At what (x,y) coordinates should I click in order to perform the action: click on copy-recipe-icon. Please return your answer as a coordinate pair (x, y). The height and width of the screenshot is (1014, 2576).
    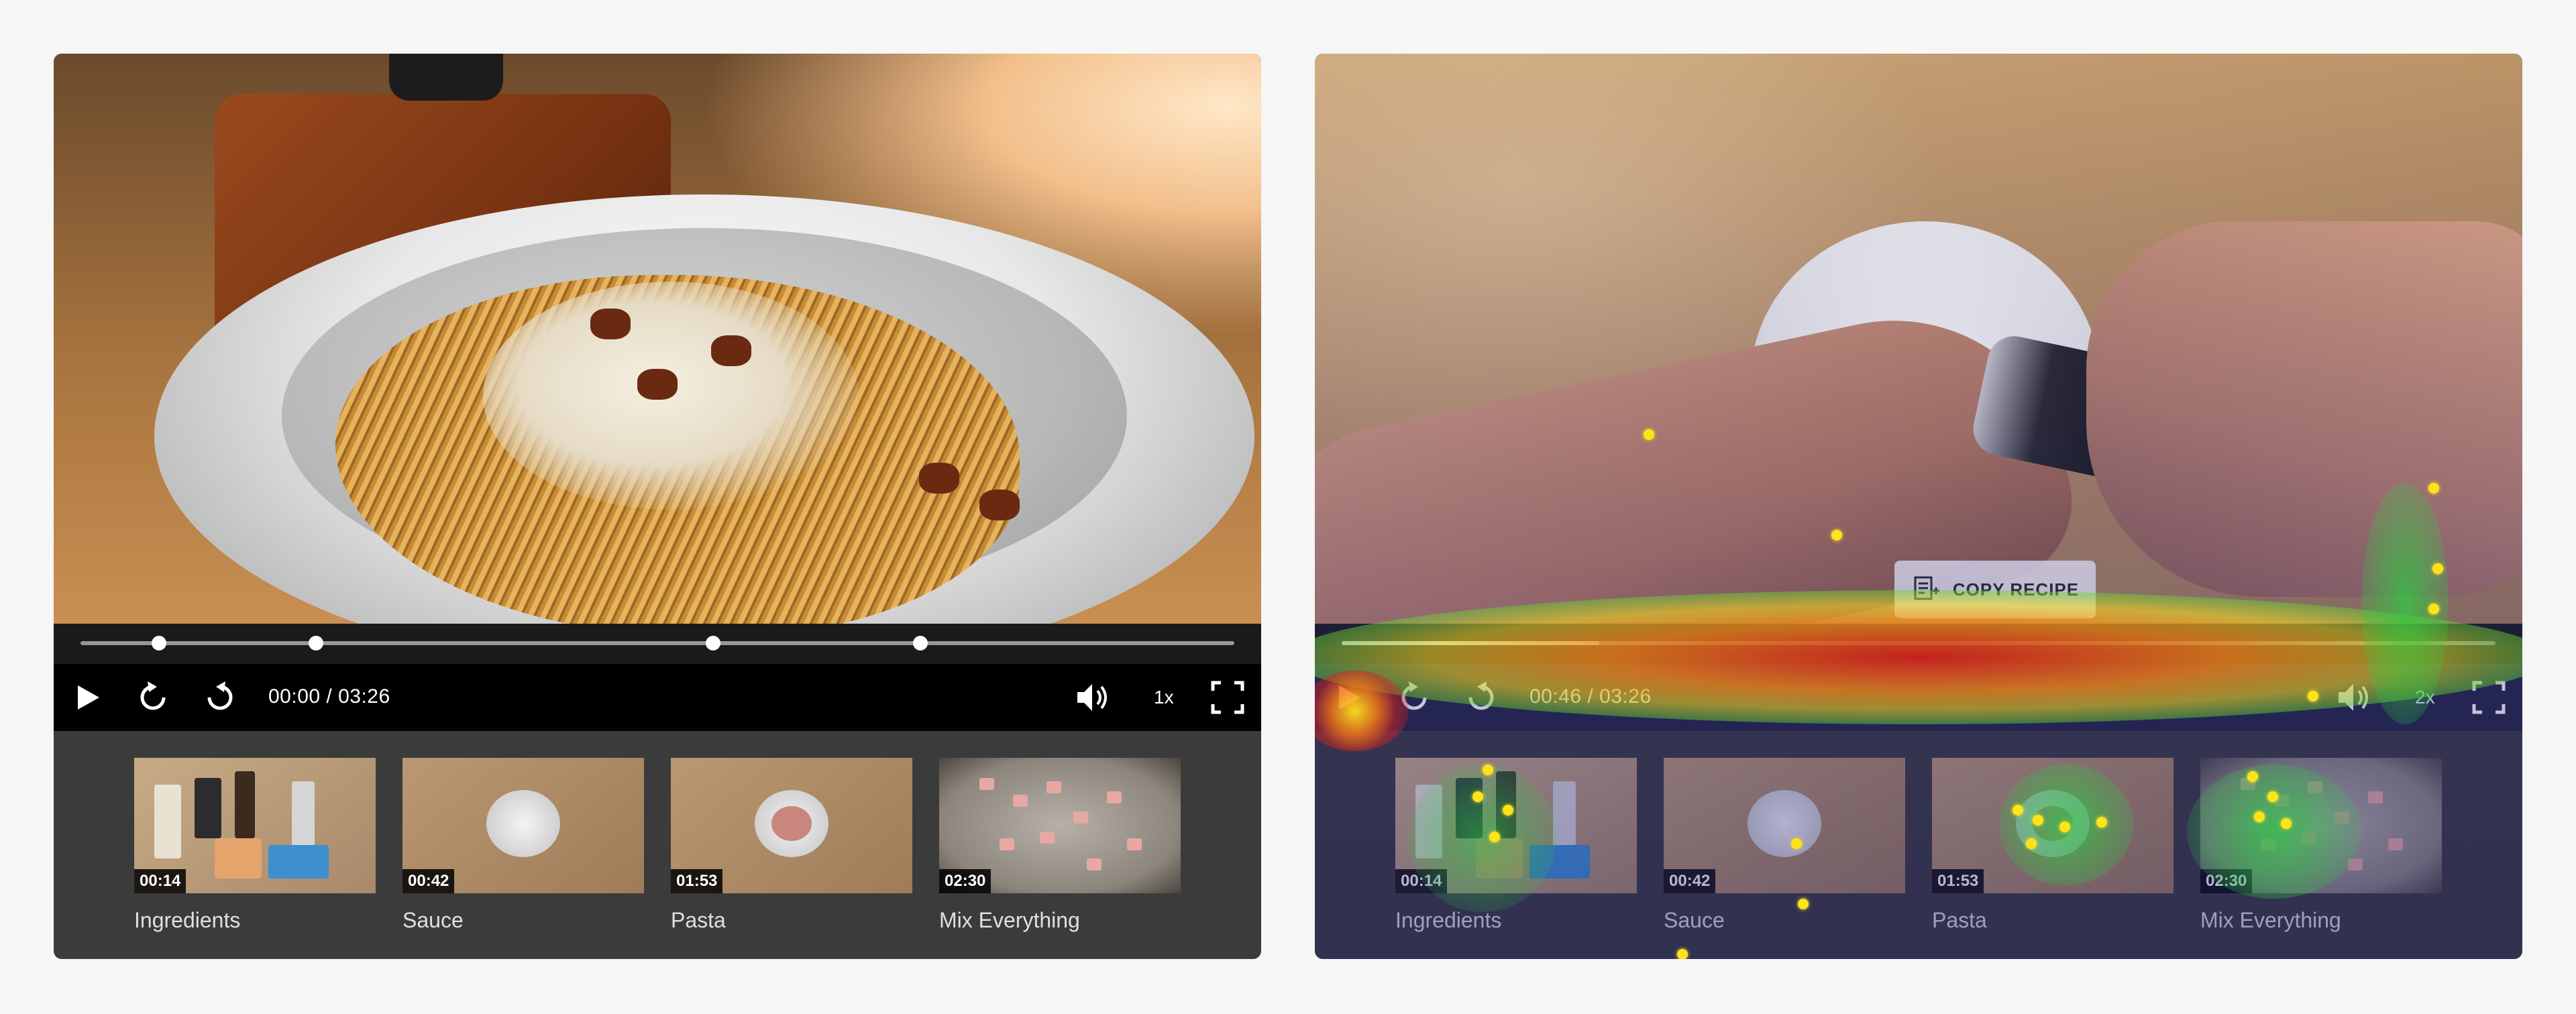
    Looking at the image, I should click on (1926, 588).